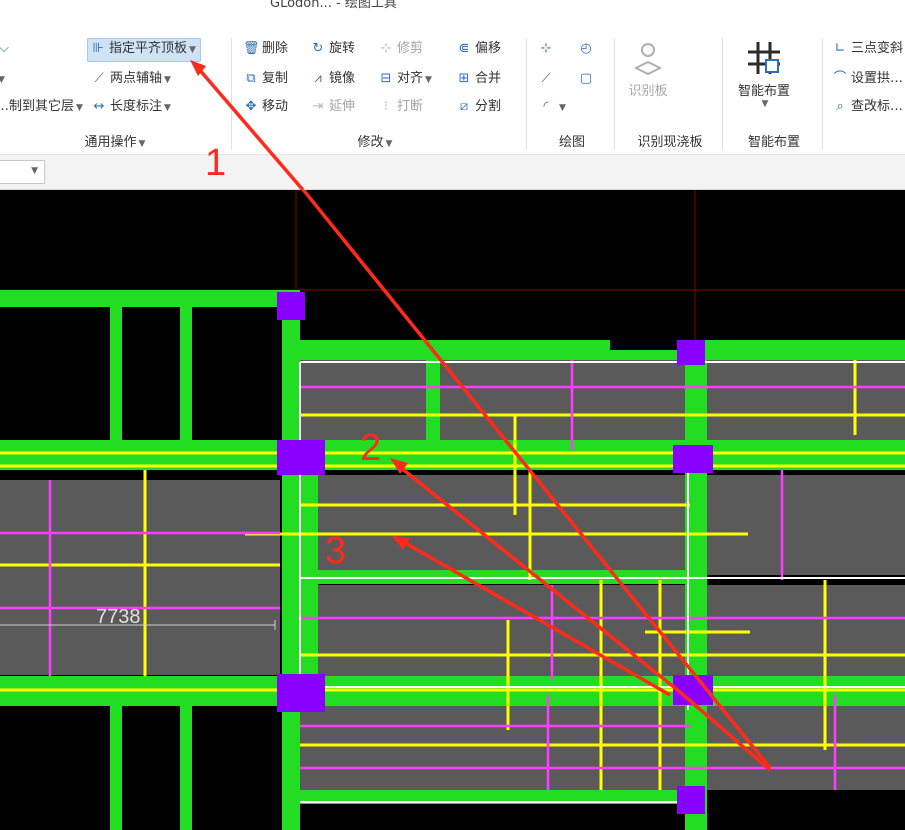  I want to click on layer-select: ▼, so click(22, 172).